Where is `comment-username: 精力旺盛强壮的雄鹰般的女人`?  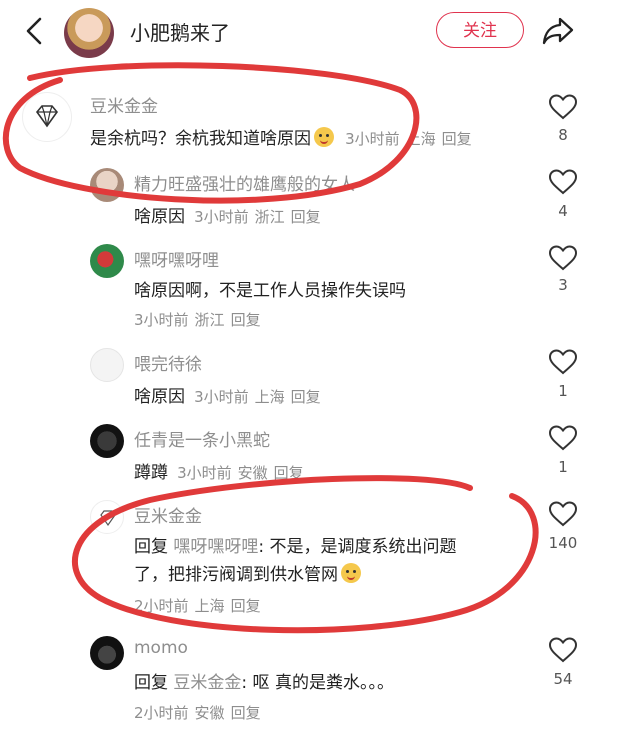
comment-username: 精力旺盛强壮的雄鹰般的女人 is located at coordinates (244, 182).